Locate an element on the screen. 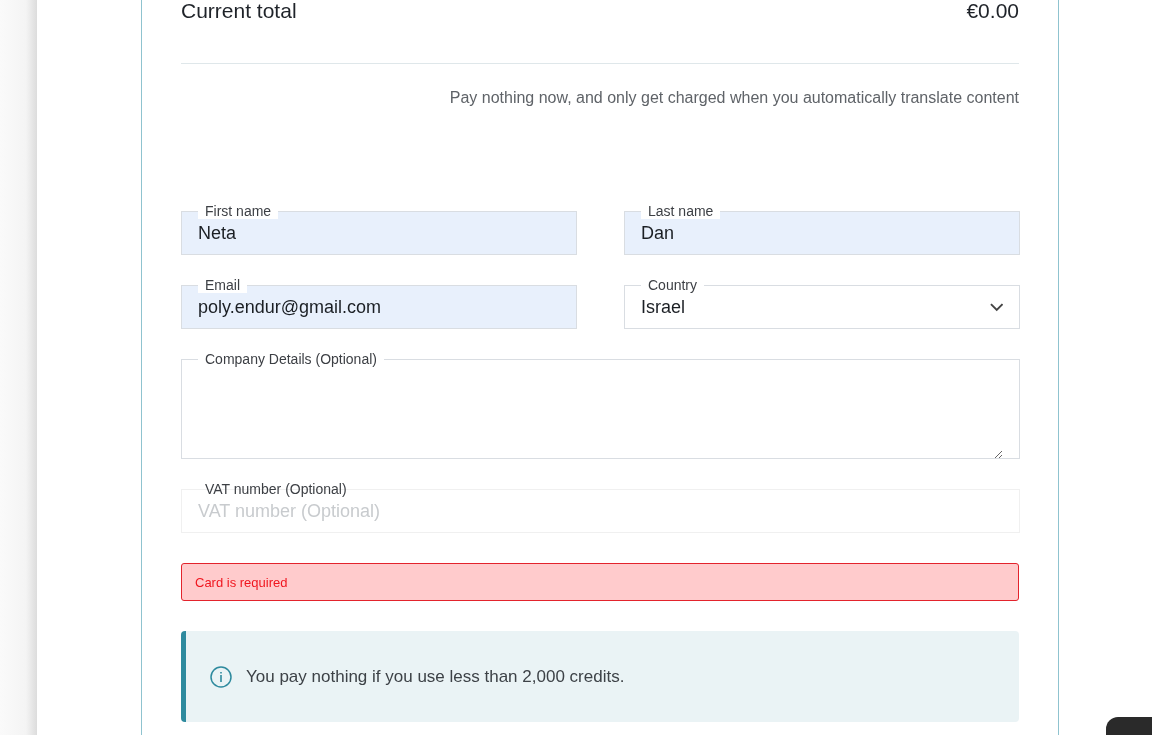 The width and height of the screenshot is (1152, 735). chat-widget-button is located at coordinates (1129, 726).